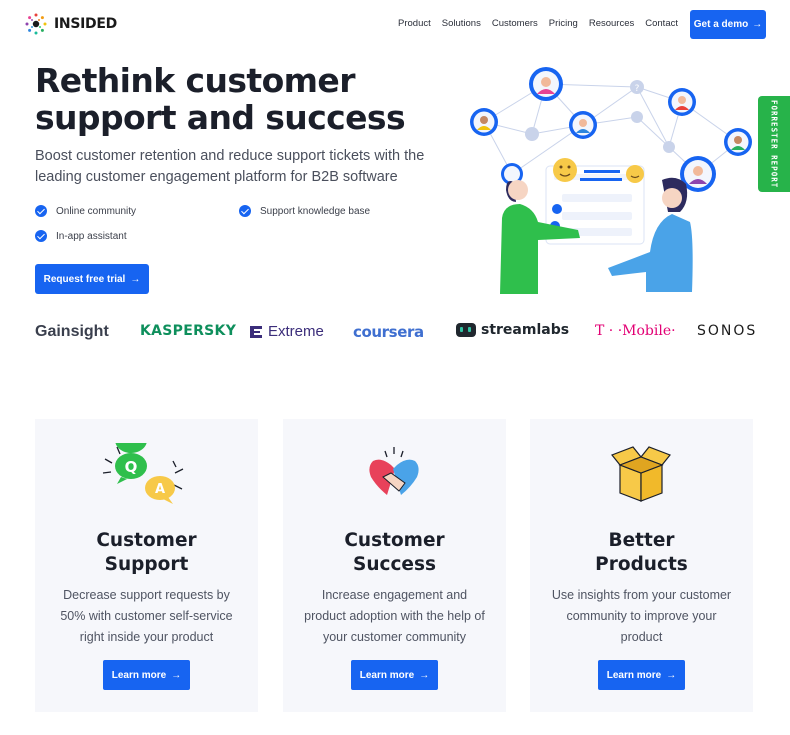 Image resolution: width=790 pixels, height=735 pixels. I want to click on a-letter: A, so click(160, 489).